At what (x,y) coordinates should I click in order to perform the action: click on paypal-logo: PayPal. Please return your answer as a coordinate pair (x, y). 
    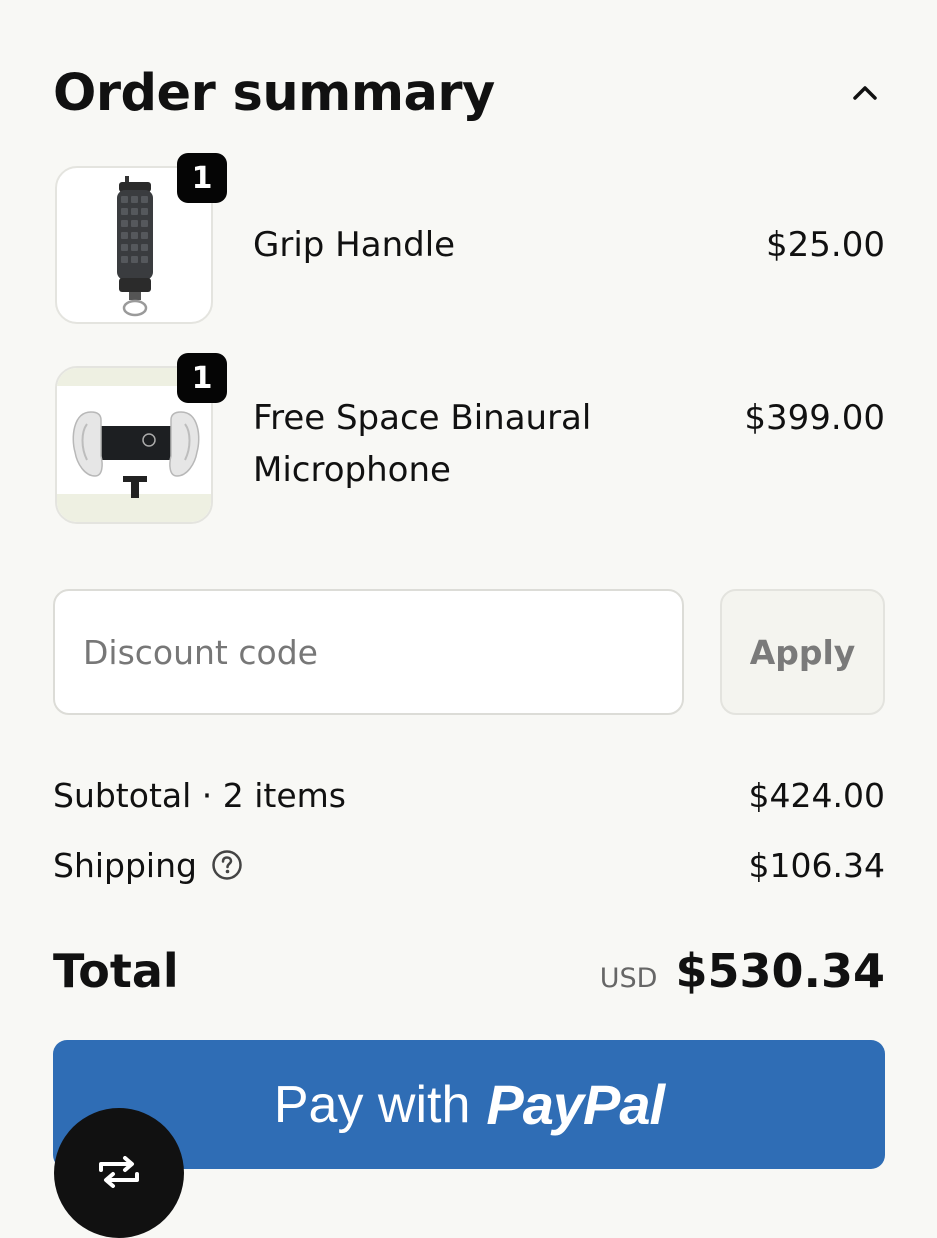
    Looking at the image, I should click on (575, 1104).